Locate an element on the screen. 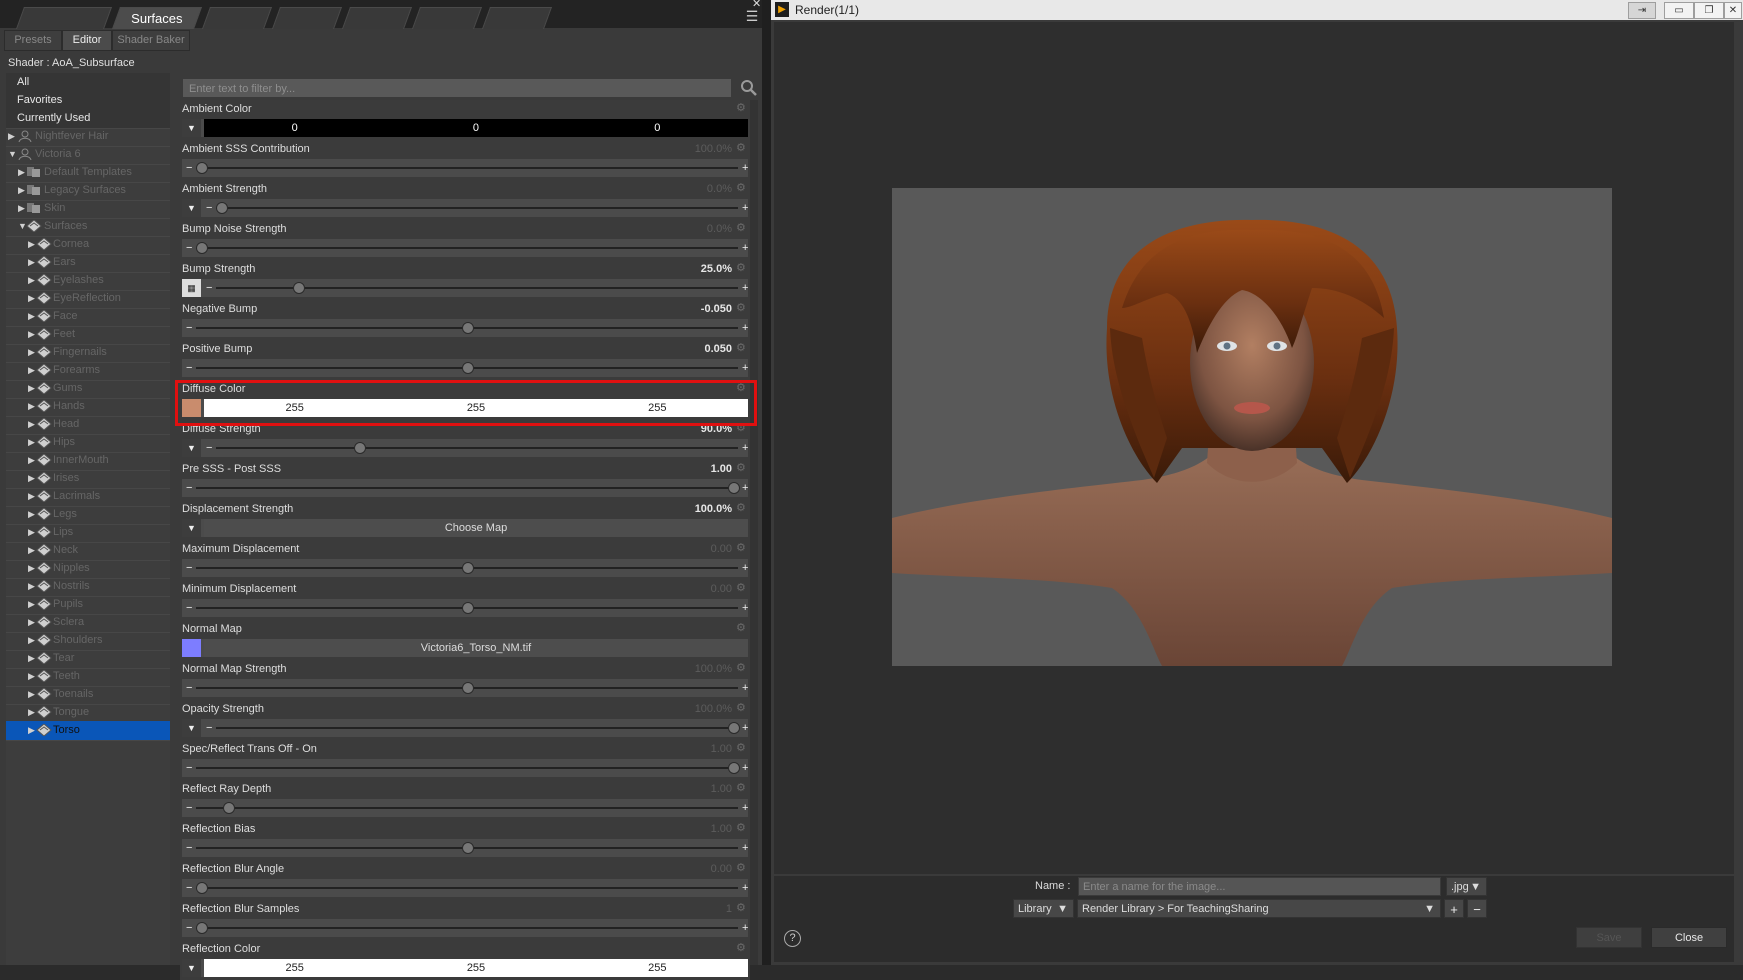 Image resolution: width=1743 pixels, height=980 pixels. library-path-select: Render Library > For TeachingSharing ▼ is located at coordinates (1259, 908).